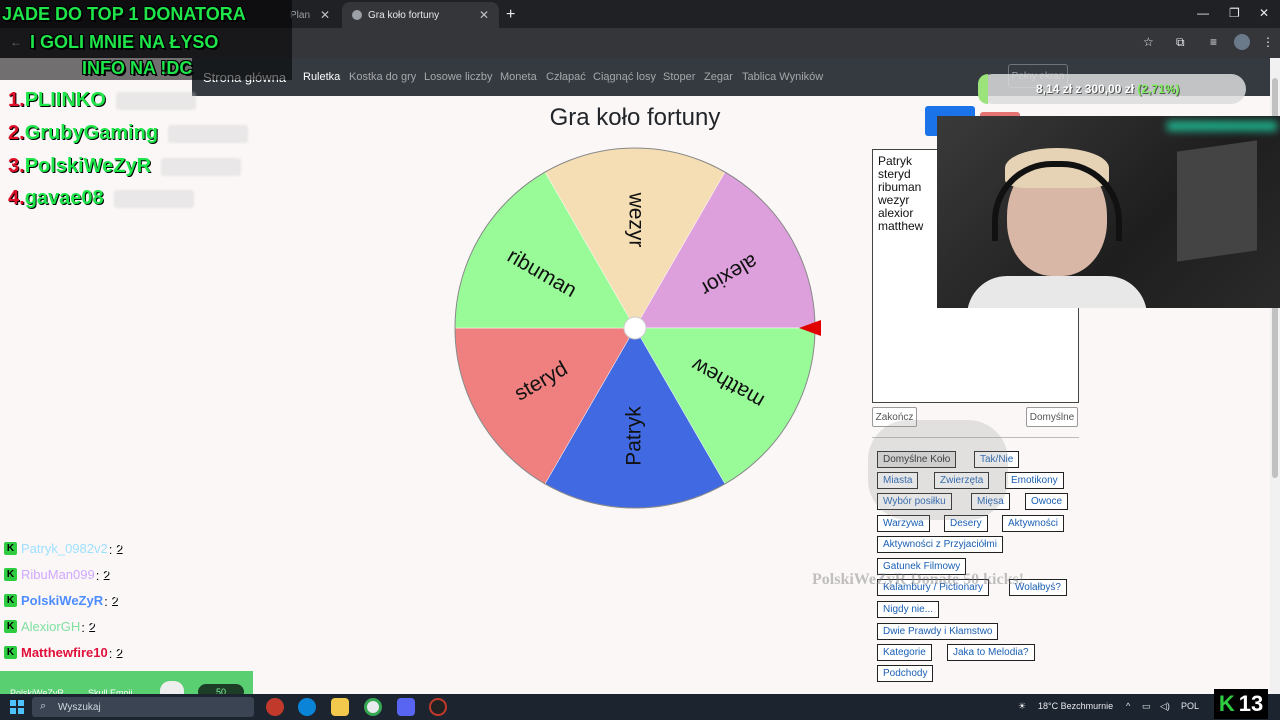 The image size is (1280, 720). I want to click on donor-name: PLIINKO, so click(65, 100).